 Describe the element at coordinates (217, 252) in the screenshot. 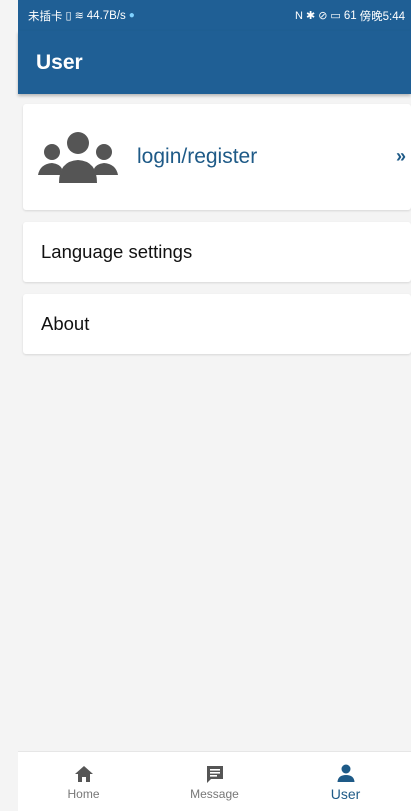

I see `language-settings-item: Language settings` at that location.